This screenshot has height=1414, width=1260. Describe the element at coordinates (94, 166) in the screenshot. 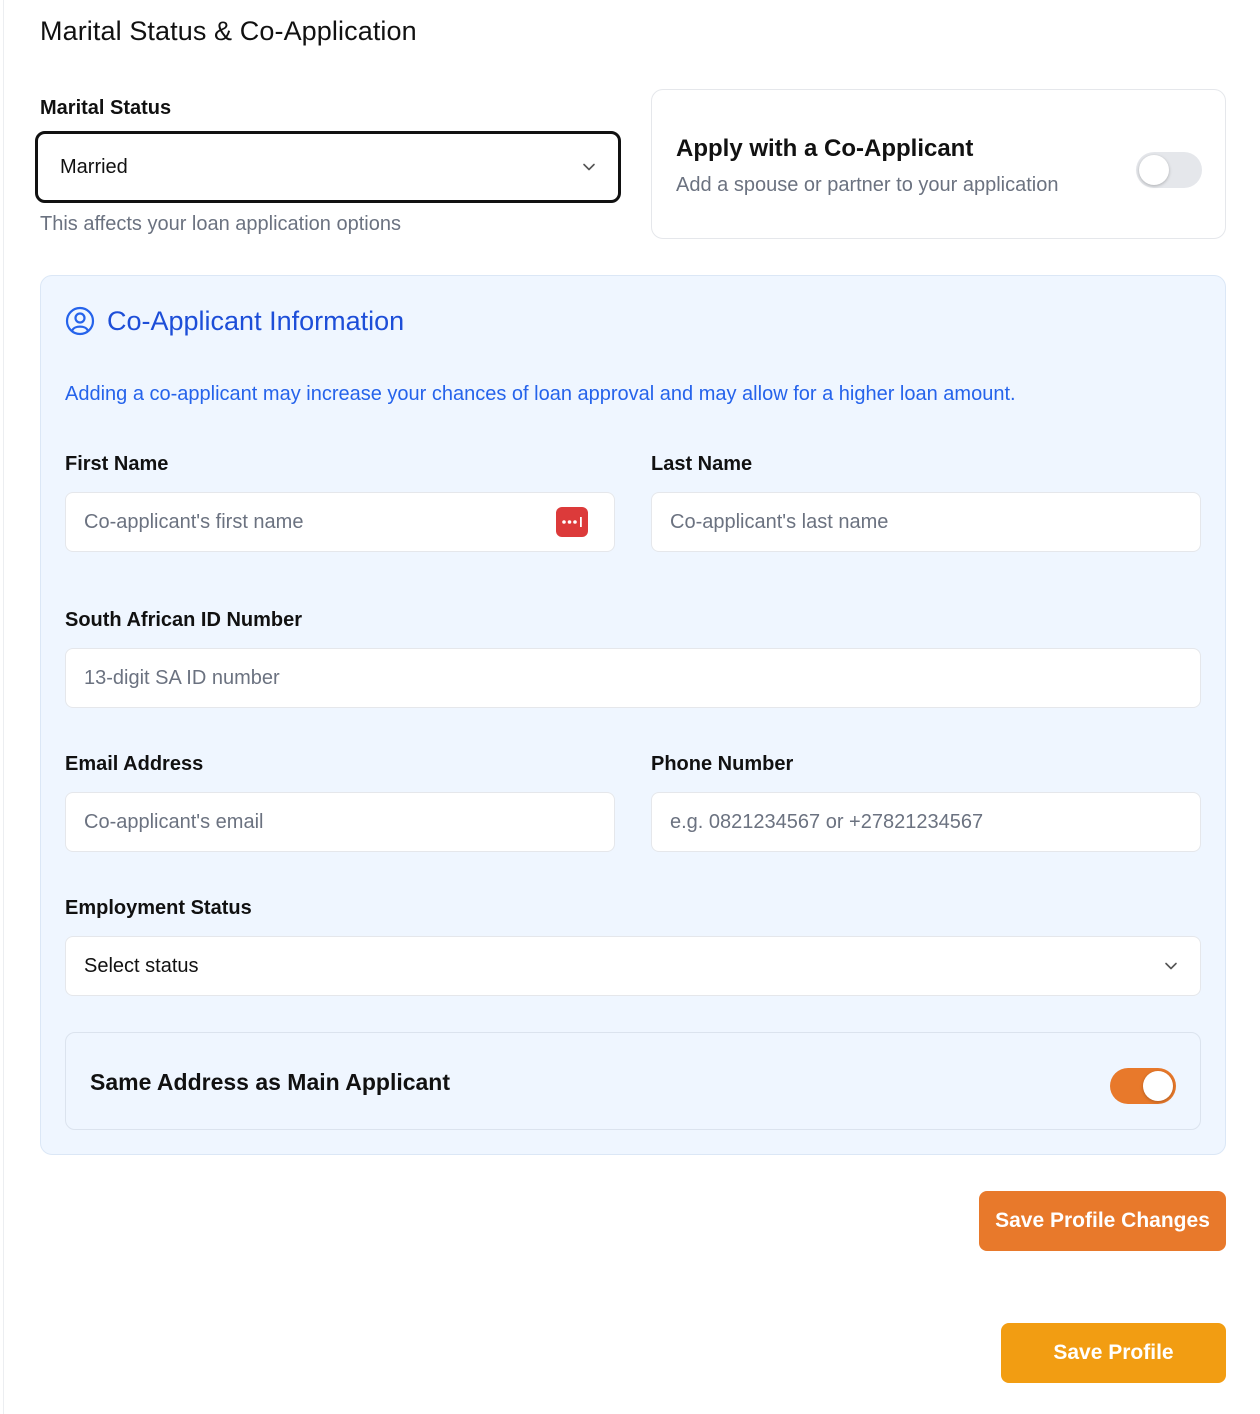

I see `marital-status-value: Married` at that location.